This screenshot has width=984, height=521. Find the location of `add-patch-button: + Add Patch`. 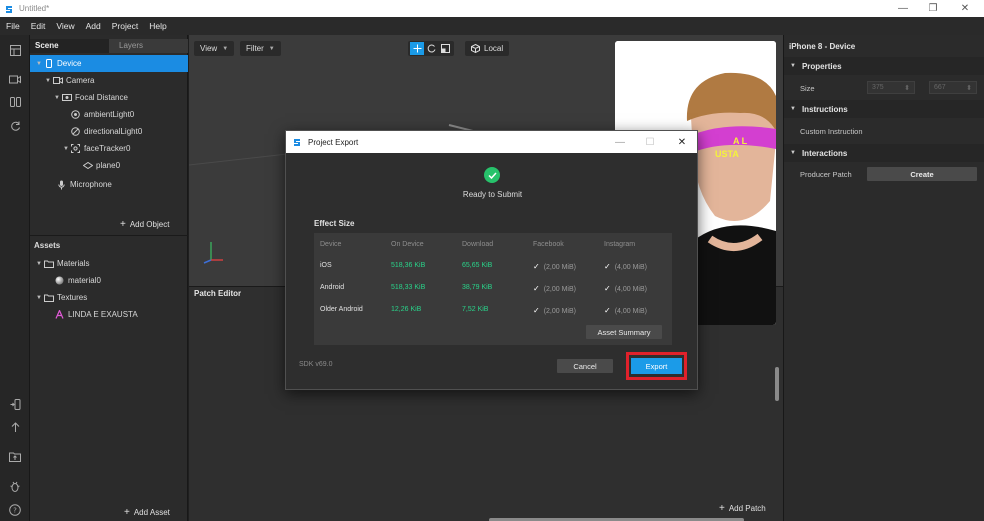

add-patch-button: + Add Patch is located at coordinates (742, 508).